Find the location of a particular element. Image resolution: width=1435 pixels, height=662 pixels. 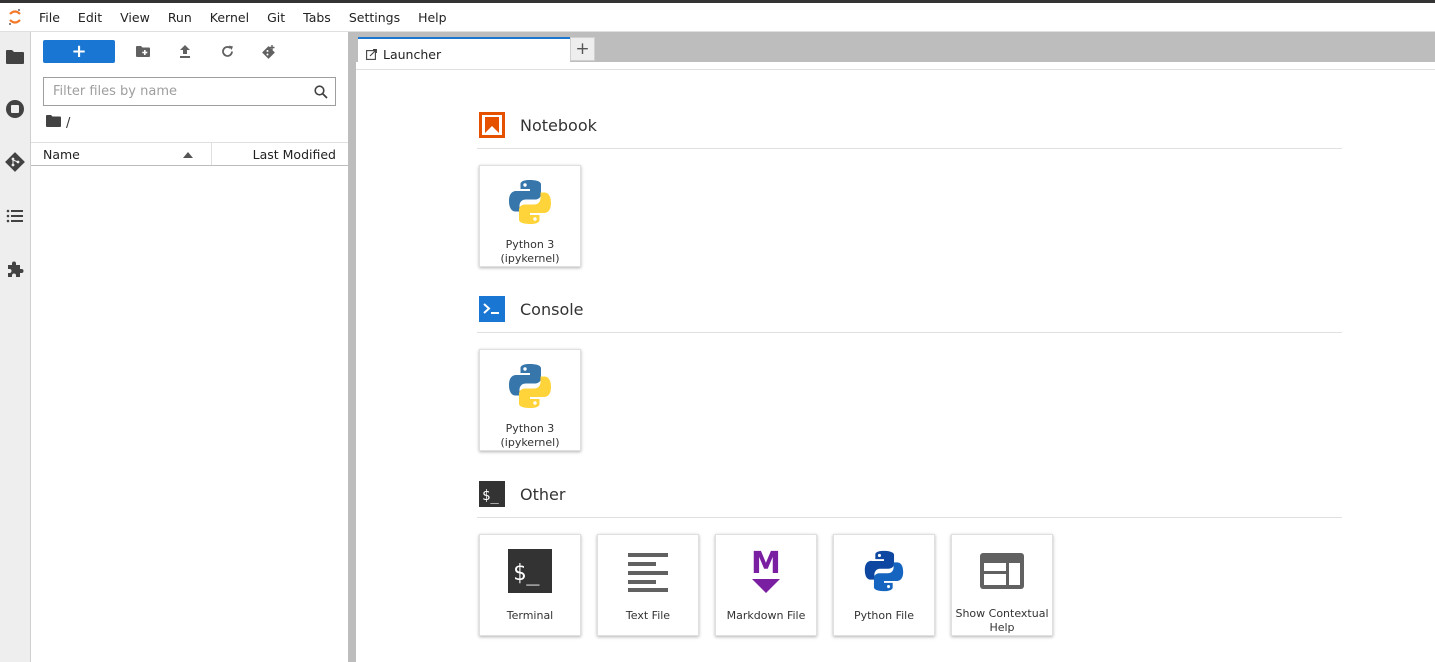

notebook-python3-card: Python 3 (ipykernel) is located at coordinates (530, 216).